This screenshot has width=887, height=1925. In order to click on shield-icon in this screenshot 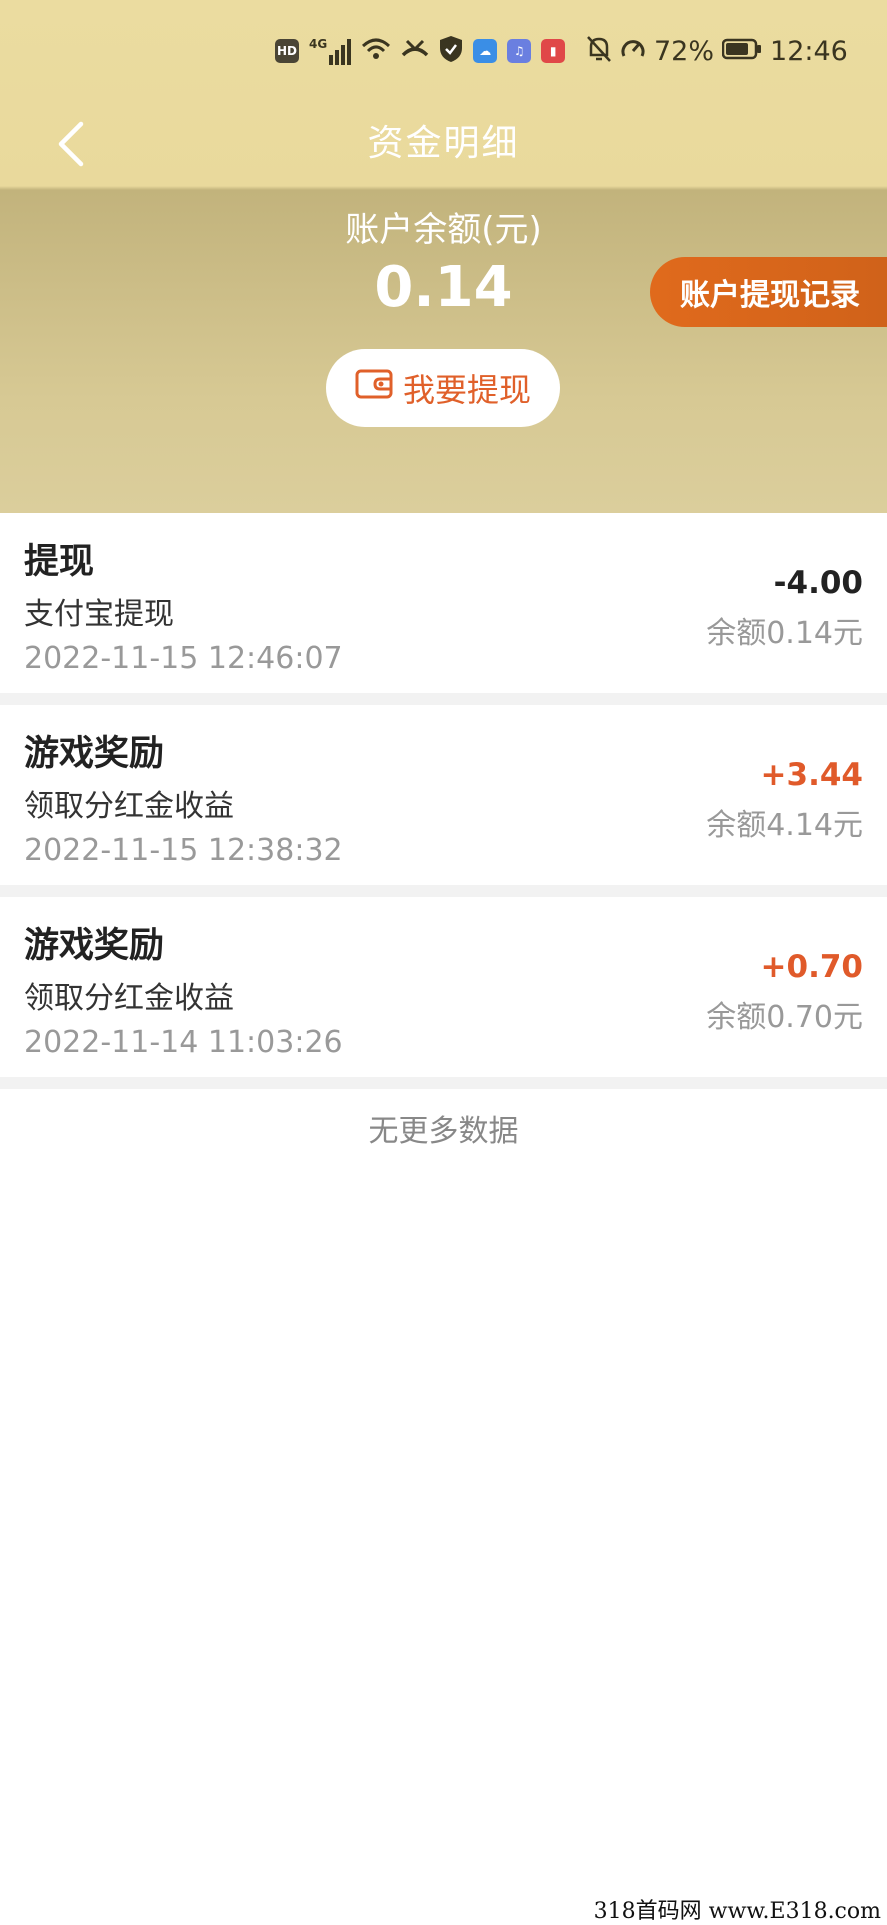, I will do `click(451, 51)`.